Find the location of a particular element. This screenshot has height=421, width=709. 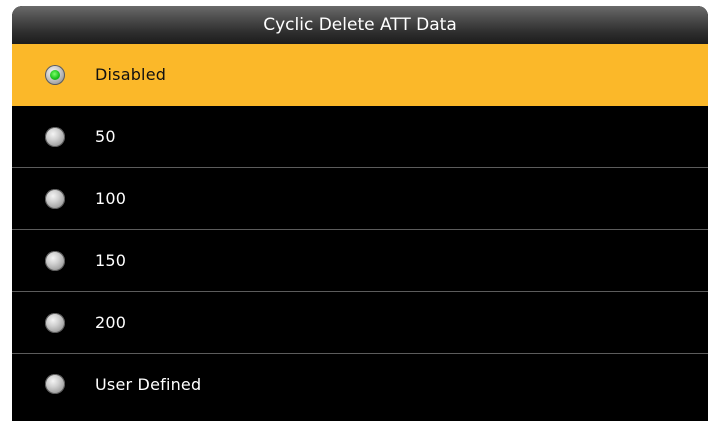

option-label: User Defined is located at coordinates (148, 384).